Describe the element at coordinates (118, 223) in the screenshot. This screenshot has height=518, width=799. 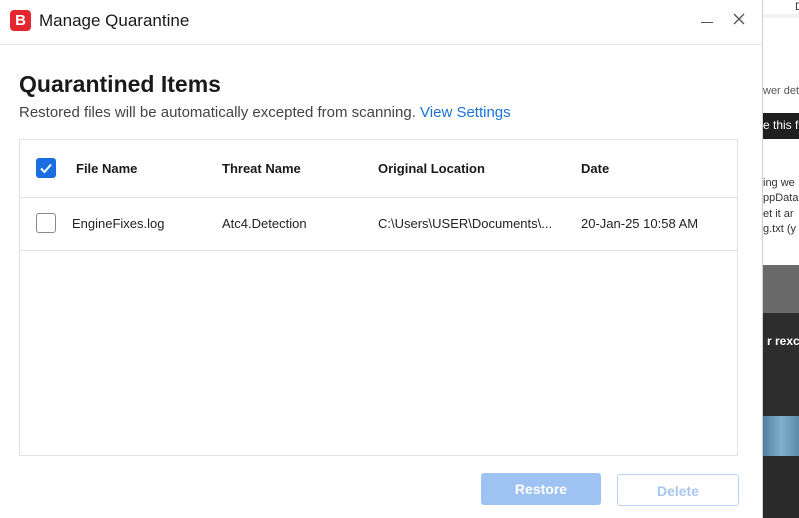
I see `file-name-cell: EngineFixes.log` at that location.